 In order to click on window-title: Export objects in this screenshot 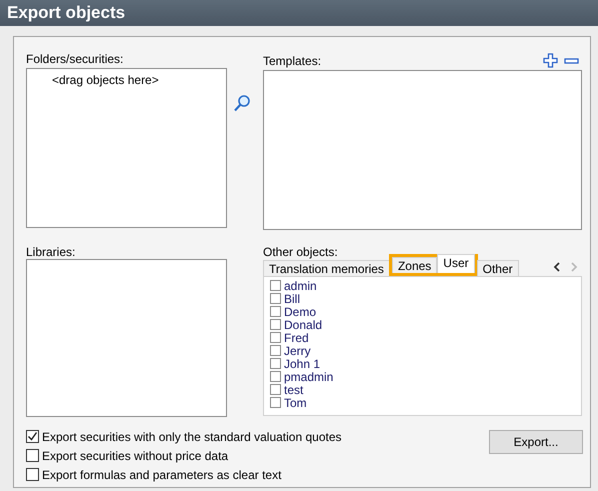, I will do `click(299, 13)`.